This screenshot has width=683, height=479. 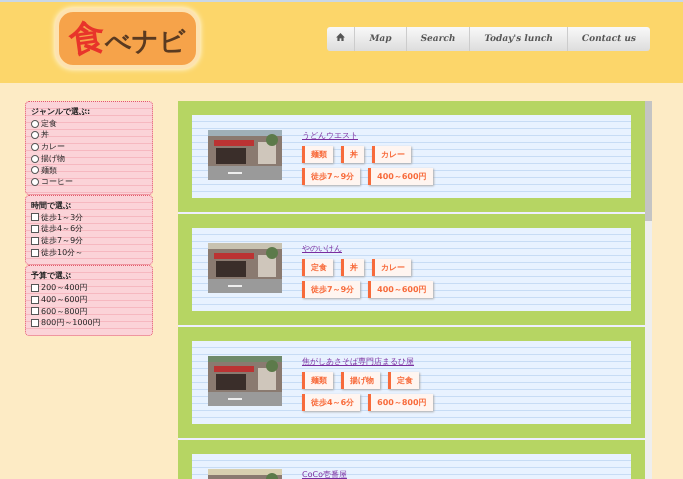 I want to click on filter-title: 時間で選ぶ, so click(x=51, y=206).